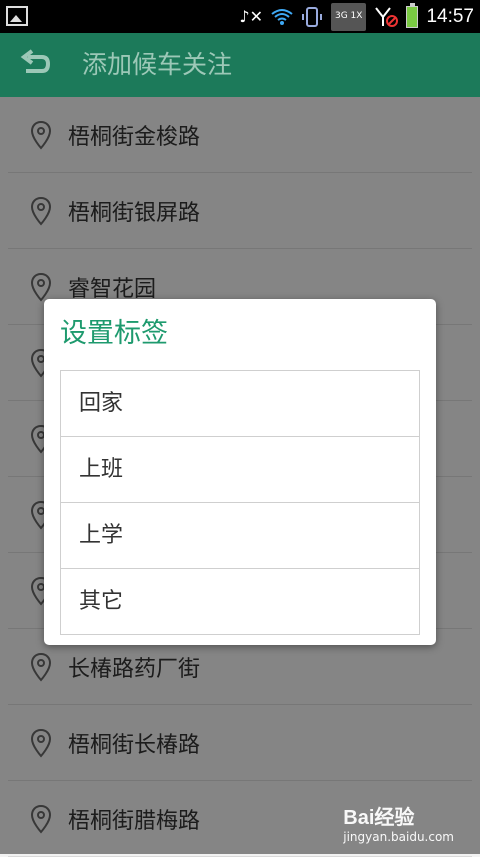 Image resolution: width=480 pixels, height=857 pixels. Describe the element at coordinates (349, 16) in the screenshot. I see `network-3g-1x-icon: 3G 1X` at that location.